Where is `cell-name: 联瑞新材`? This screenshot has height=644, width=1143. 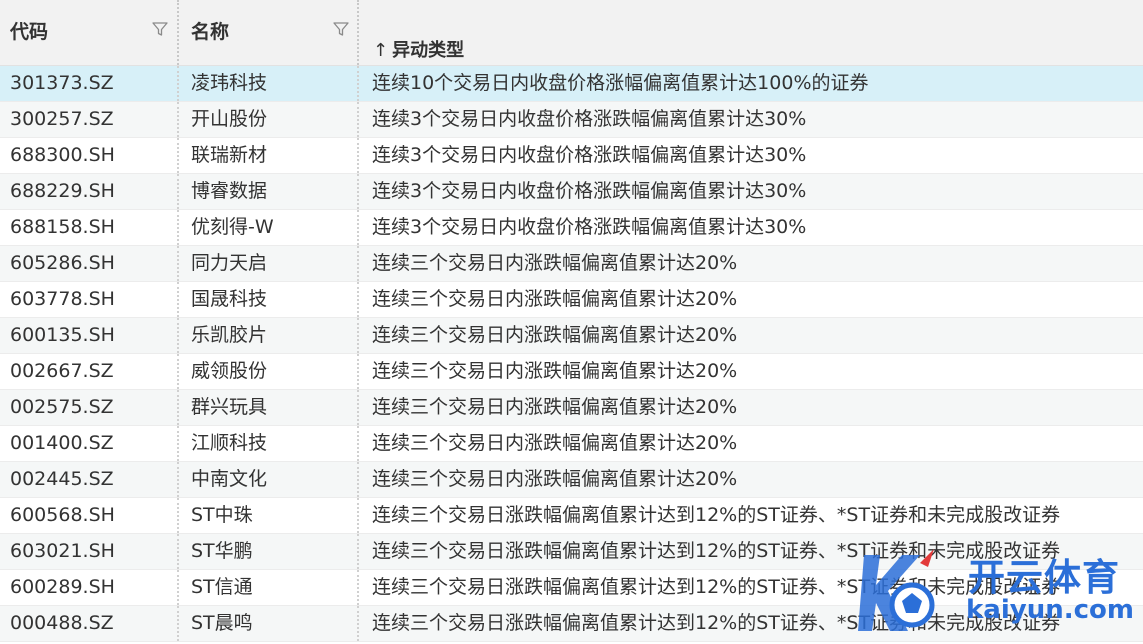 cell-name: 联瑞新材 is located at coordinates (267, 155).